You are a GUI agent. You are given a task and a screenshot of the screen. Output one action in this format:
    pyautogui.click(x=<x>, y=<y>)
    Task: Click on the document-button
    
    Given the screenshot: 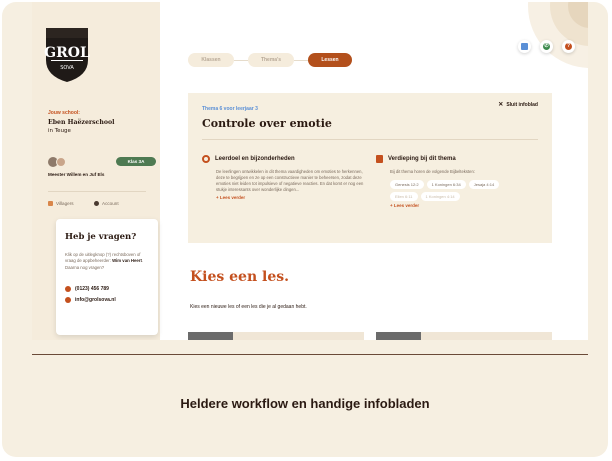 What is the action you would take?
    pyautogui.click(x=524, y=46)
    